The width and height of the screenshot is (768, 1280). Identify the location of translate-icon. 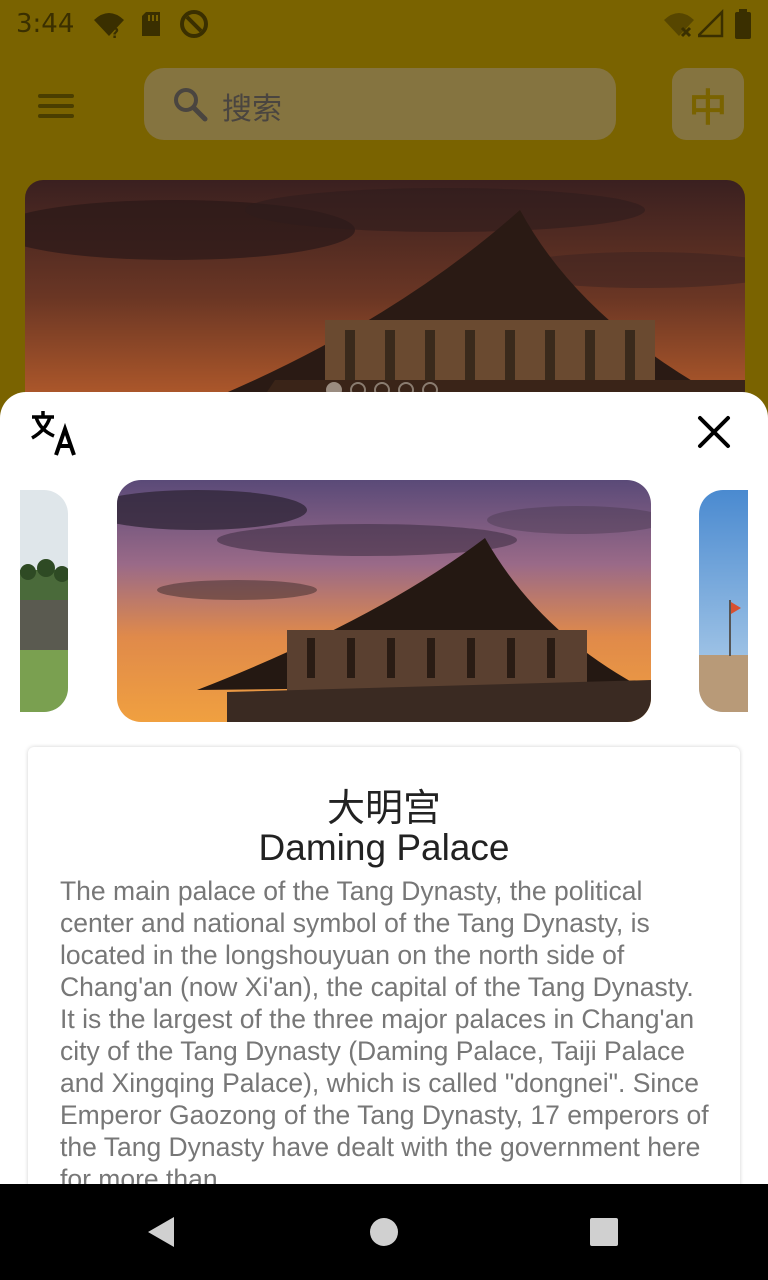
(54, 433).